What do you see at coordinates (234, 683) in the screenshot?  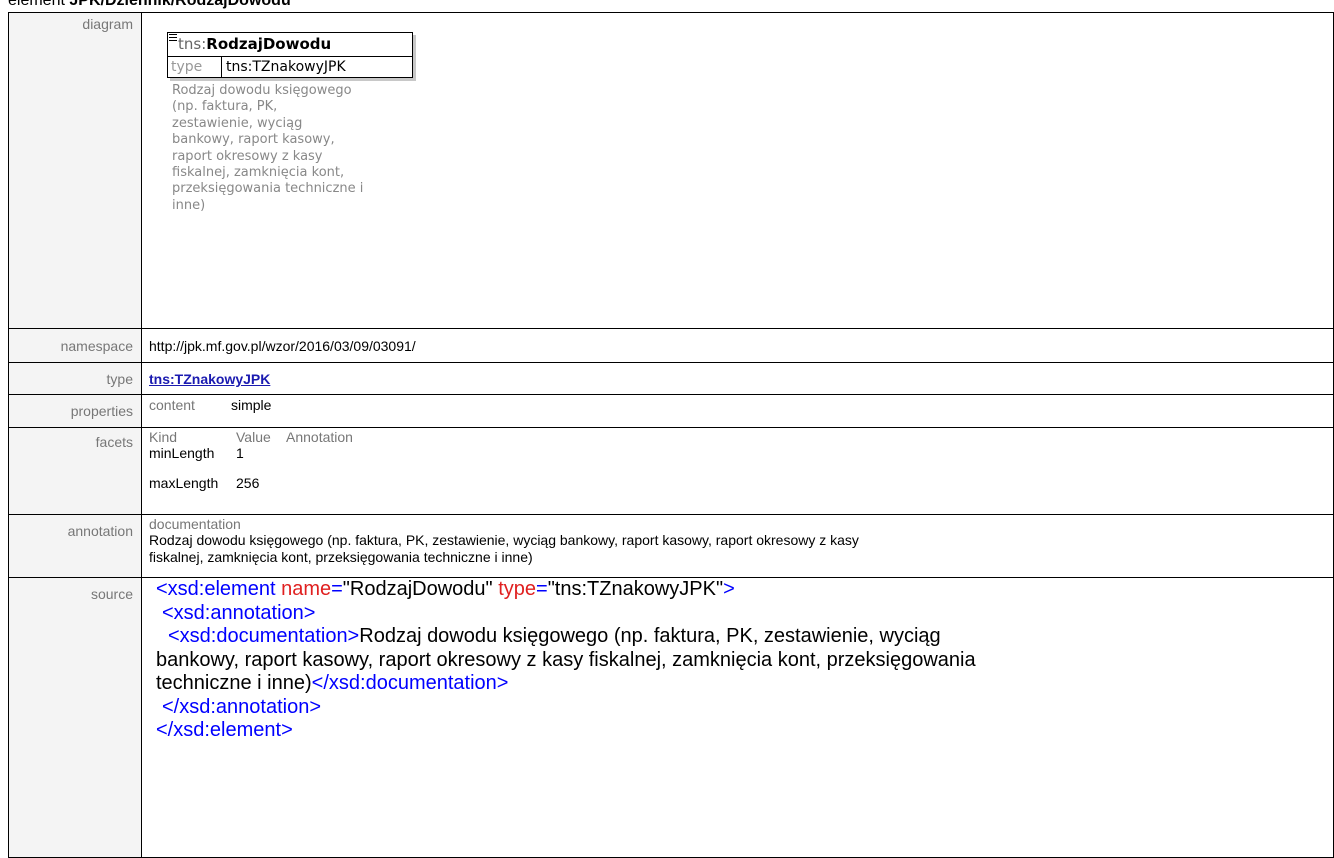 I see `xml-text: techniczne i inne)` at bounding box center [234, 683].